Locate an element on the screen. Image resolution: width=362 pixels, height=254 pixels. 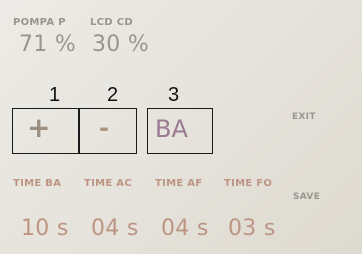
button-1-number: 1 is located at coordinates (55, 95).